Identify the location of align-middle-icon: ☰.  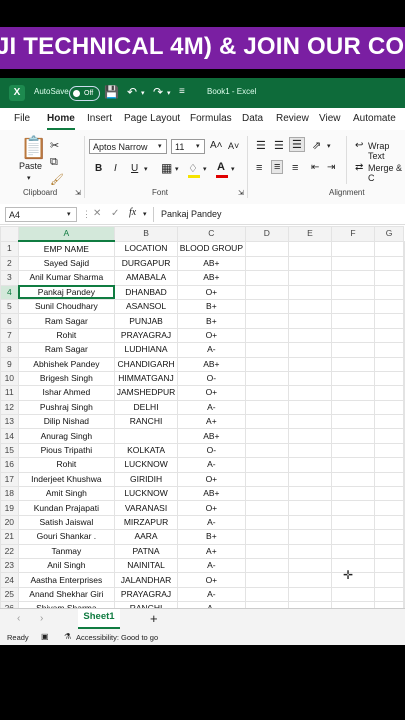
(279, 145).